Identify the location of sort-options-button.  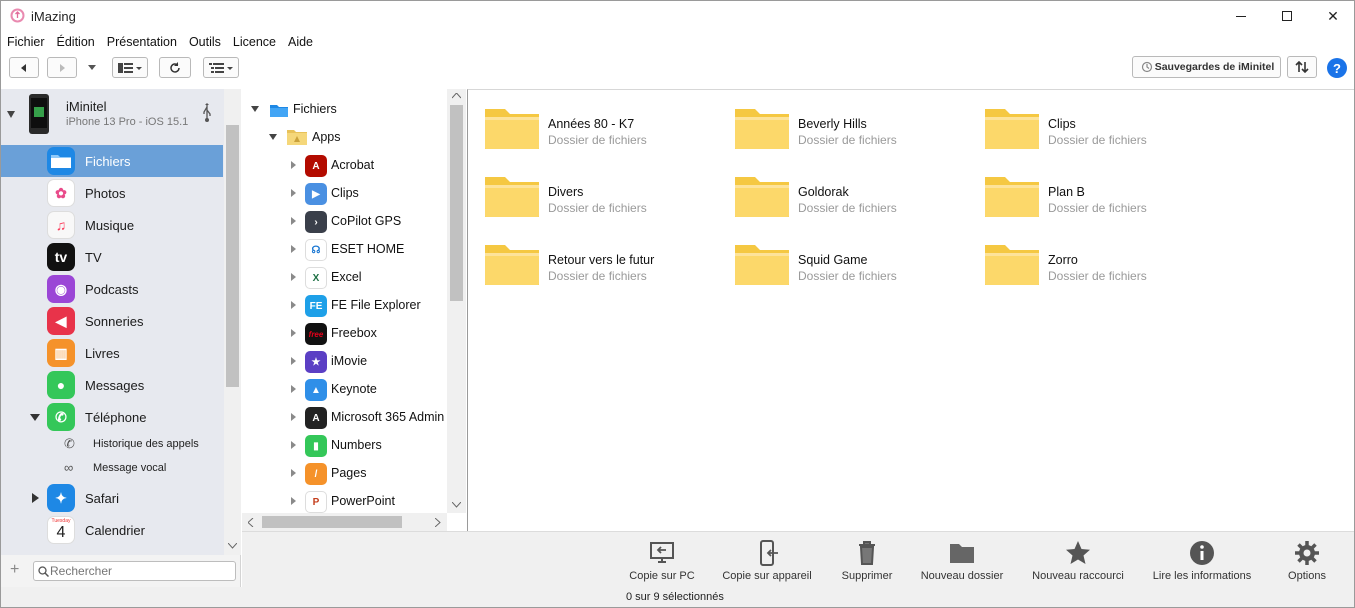
(221, 67).